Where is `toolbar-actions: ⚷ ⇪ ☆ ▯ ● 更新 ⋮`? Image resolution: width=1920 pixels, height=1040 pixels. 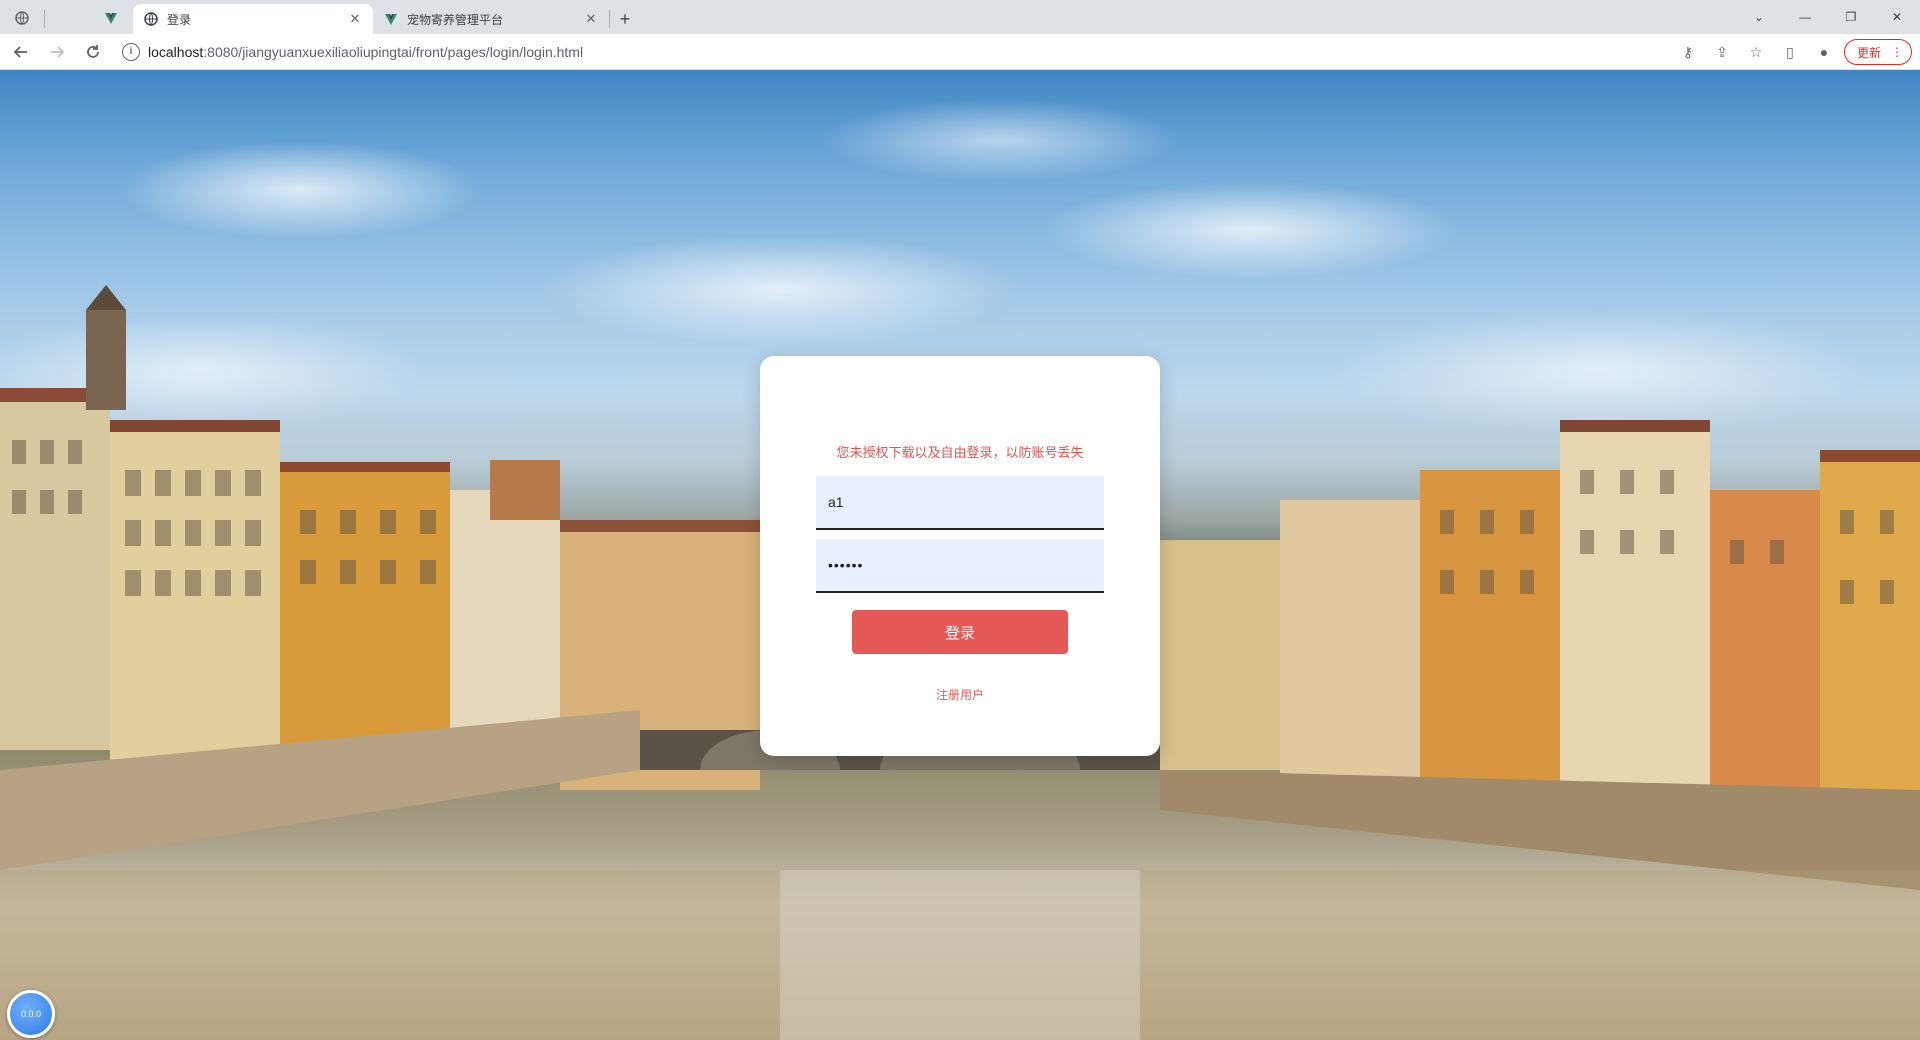 toolbar-actions: ⚷ ⇪ ☆ ▯ ● 更新 ⋮ is located at coordinates (1793, 52).